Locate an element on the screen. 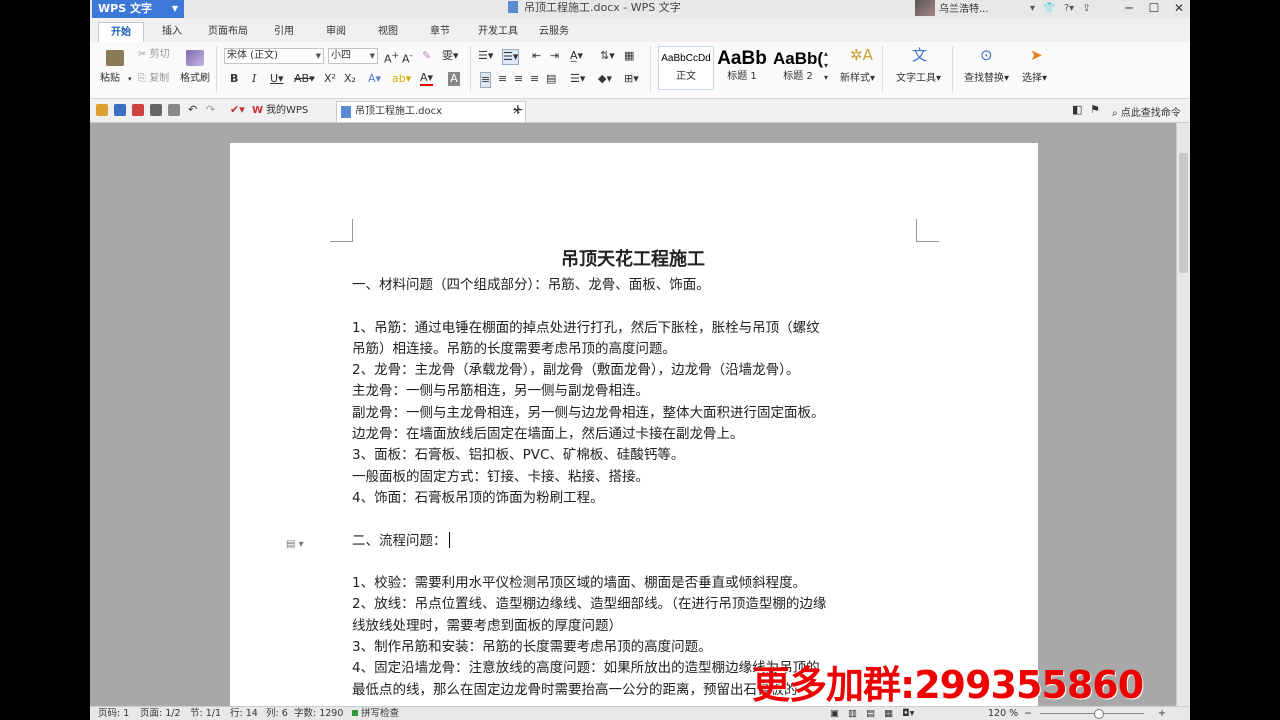 This screenshot has height=720, width=1280. copy-button: ⎘ 复制 is located at coordinates (153, 79).